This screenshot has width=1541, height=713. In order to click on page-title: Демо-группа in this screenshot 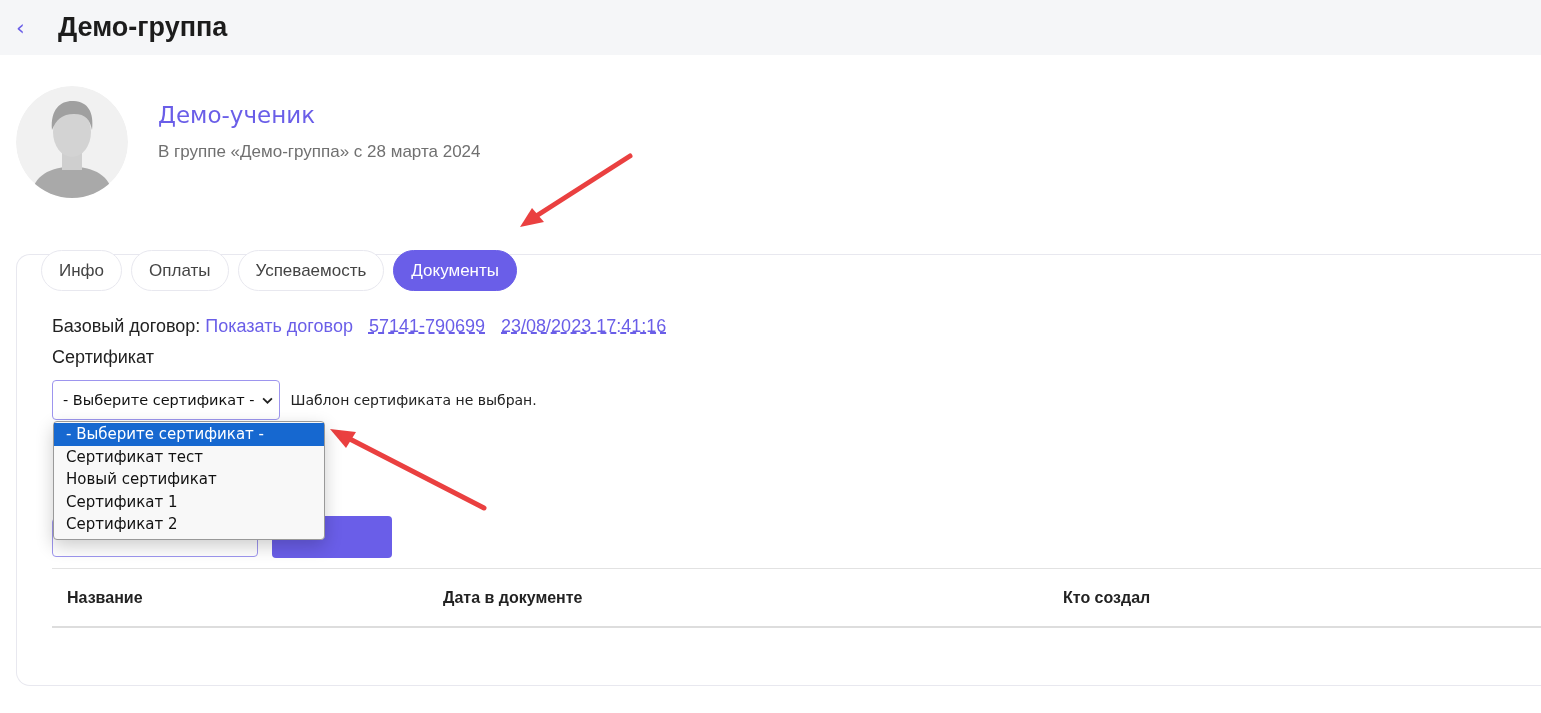, I will do `click(143, 27)`.